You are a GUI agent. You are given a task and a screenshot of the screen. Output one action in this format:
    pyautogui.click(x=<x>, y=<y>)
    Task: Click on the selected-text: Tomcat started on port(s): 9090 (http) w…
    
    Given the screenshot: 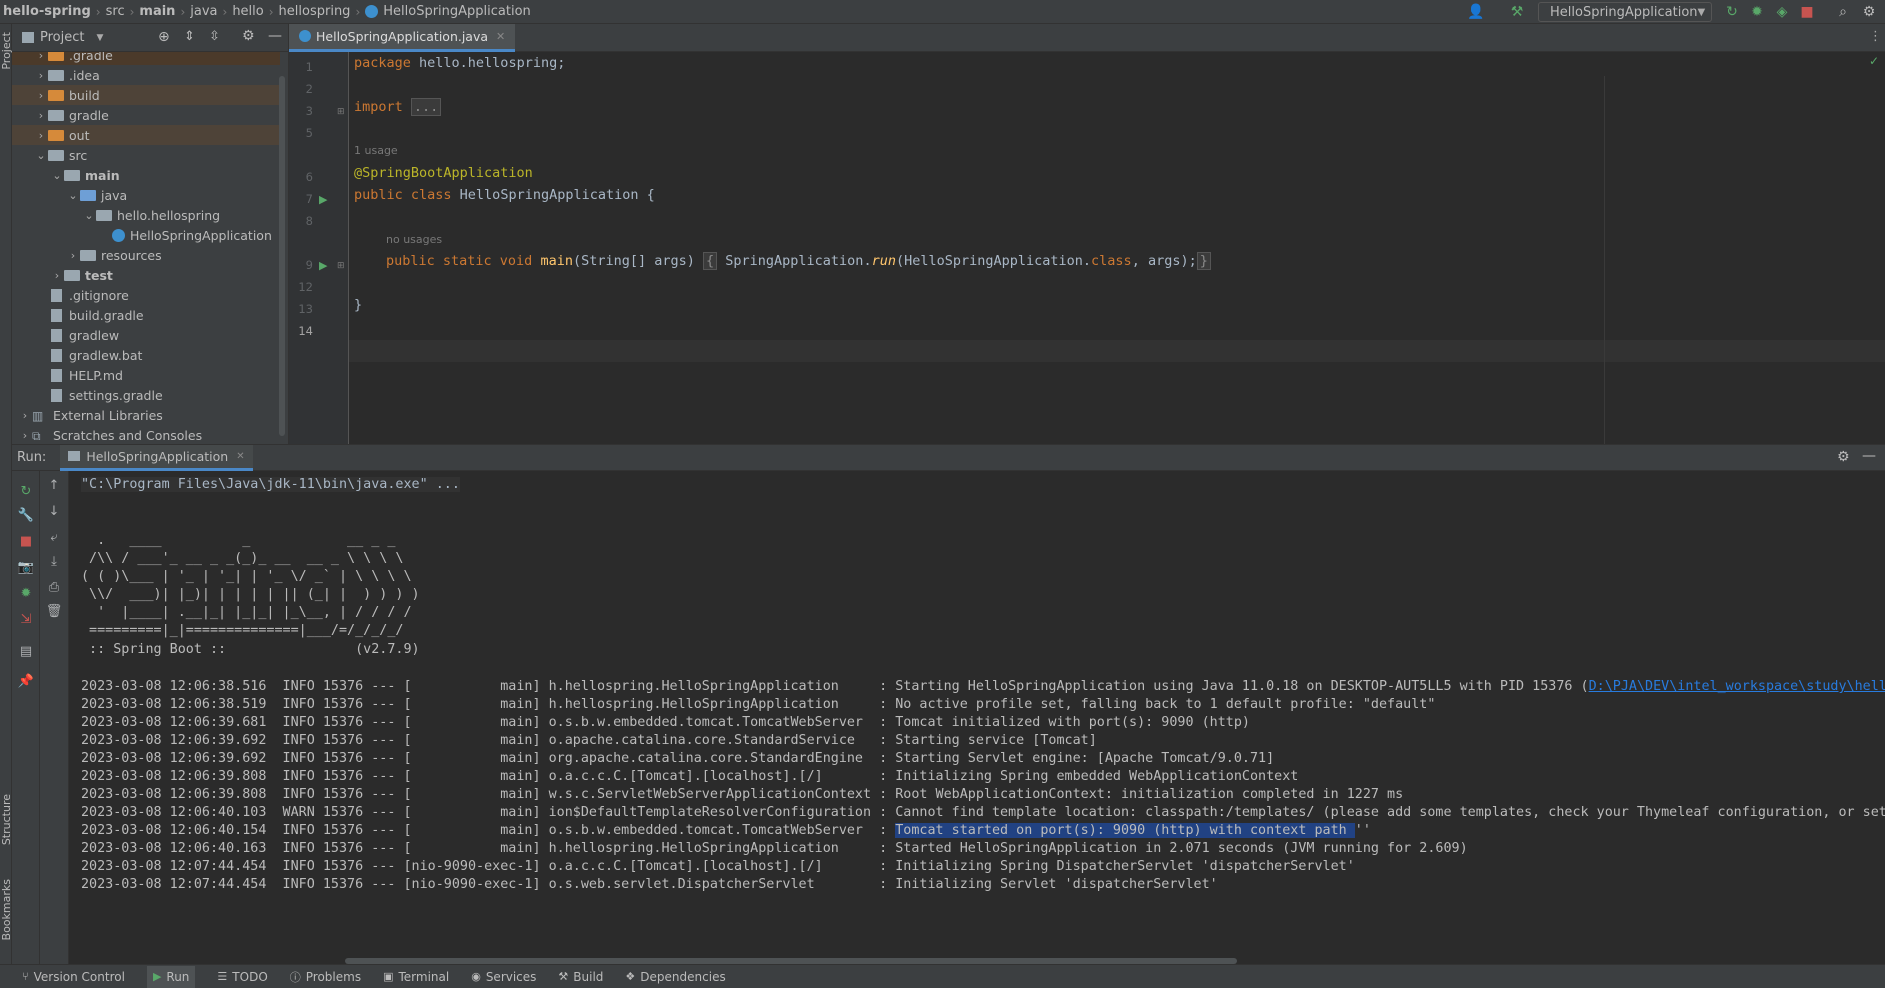 What is the action you would take?
    pyautogui.click(x=1125, y=830)
    